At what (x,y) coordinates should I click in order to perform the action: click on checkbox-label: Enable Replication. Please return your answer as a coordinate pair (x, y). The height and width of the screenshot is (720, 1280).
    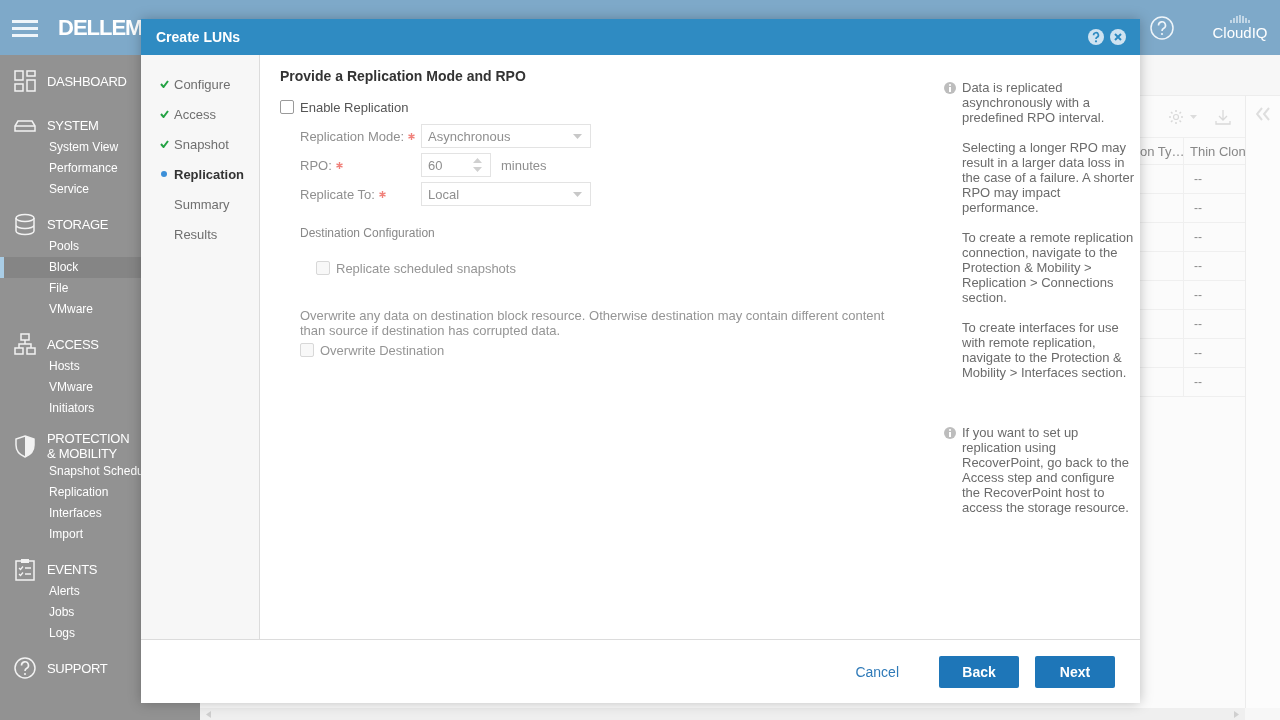
    Looking at the image, I should click on (354, 107).